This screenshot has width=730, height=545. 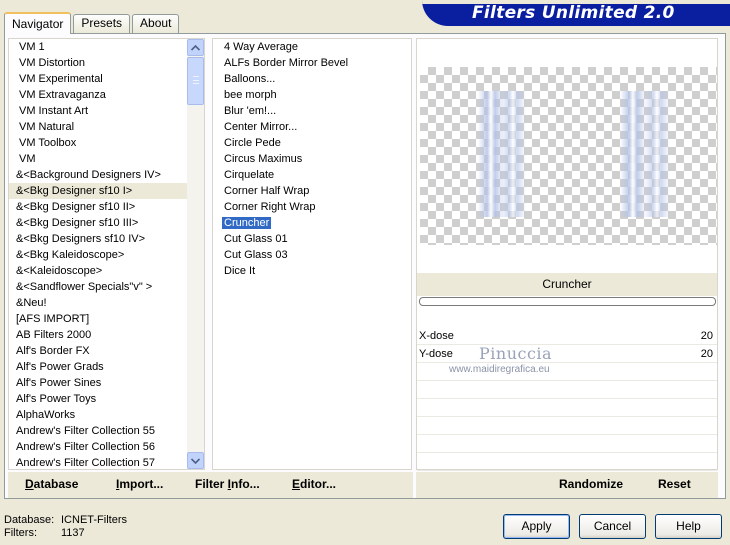 What do you see at coordinates (247, 223) in the screenshot?
I see `filter-item-label: Cruncher` at bounding box center [247, 223].